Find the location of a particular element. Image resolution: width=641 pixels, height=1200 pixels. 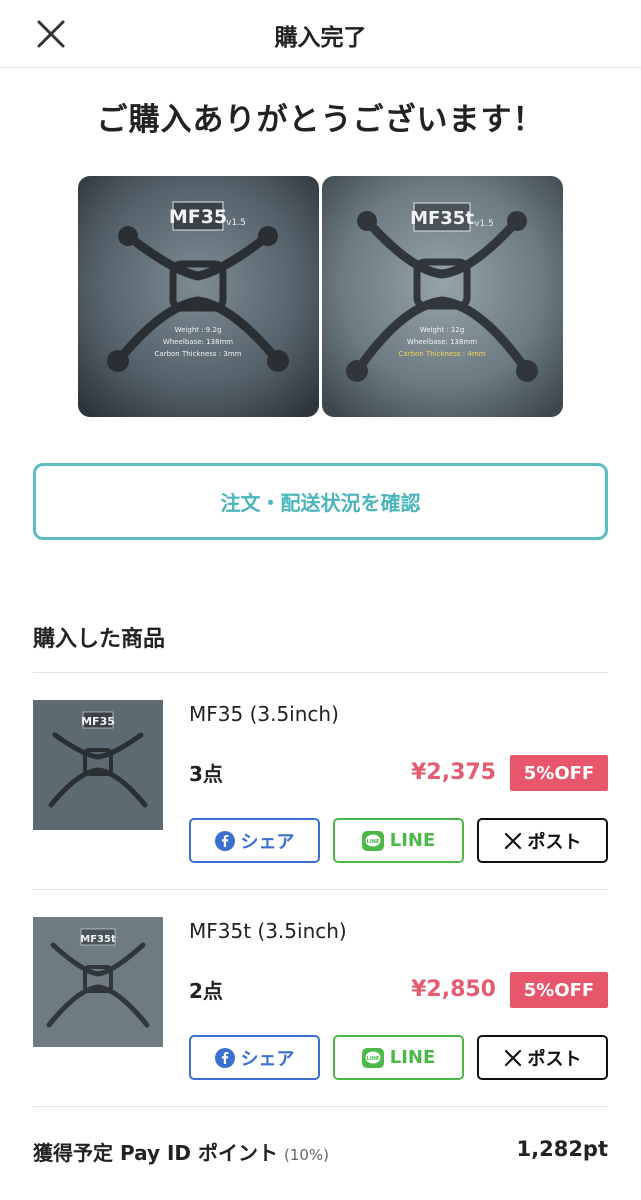

points-label-text: 獲得予定 Pay ID ポイント is located at coordinates (155, 1153).